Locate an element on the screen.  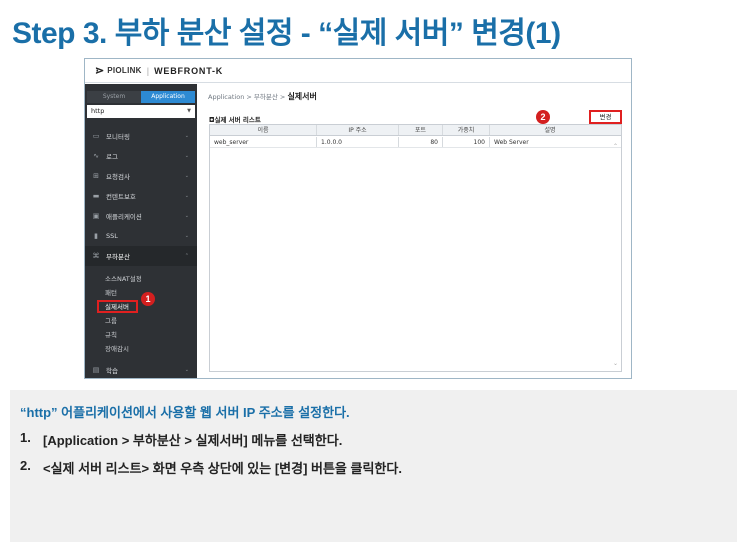
cell-weight: 100 is located at coordinates (466, 142).